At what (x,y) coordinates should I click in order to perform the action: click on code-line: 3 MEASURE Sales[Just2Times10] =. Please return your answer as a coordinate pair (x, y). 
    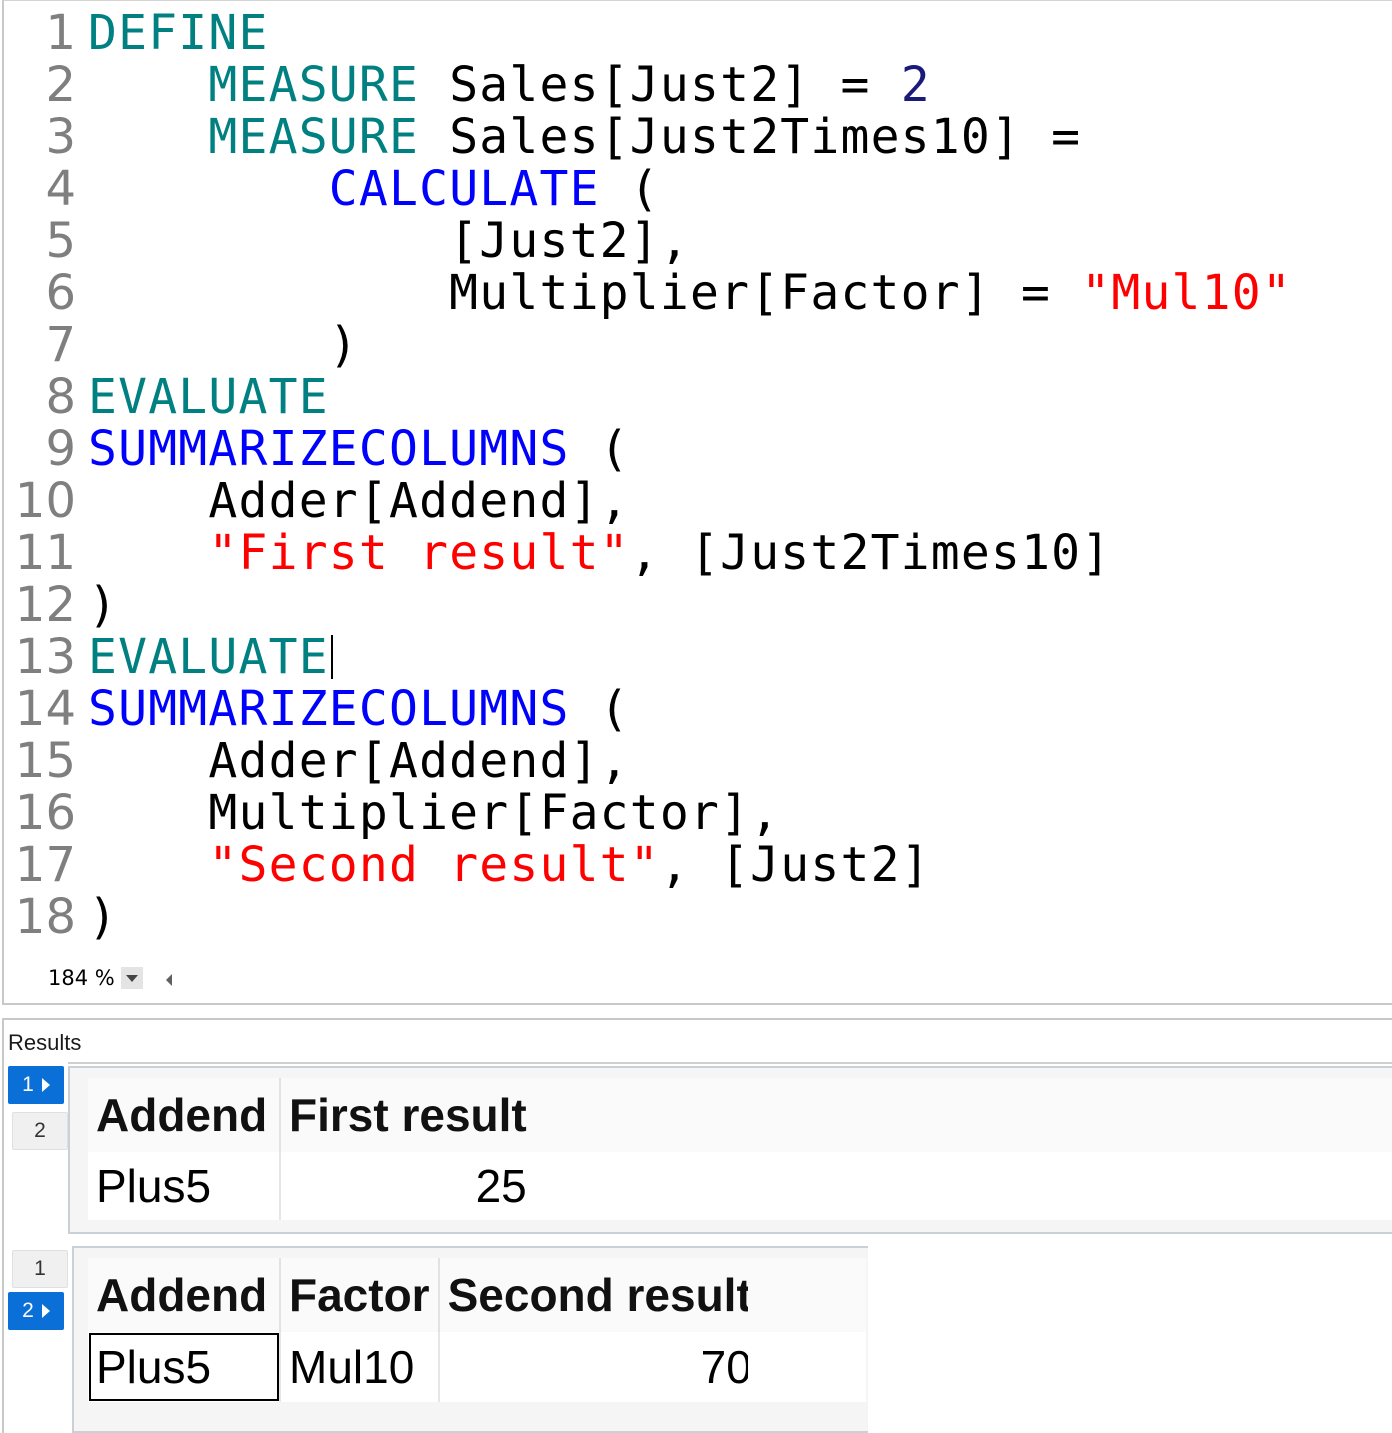
    Looking at the image, I should click on (698, 137).